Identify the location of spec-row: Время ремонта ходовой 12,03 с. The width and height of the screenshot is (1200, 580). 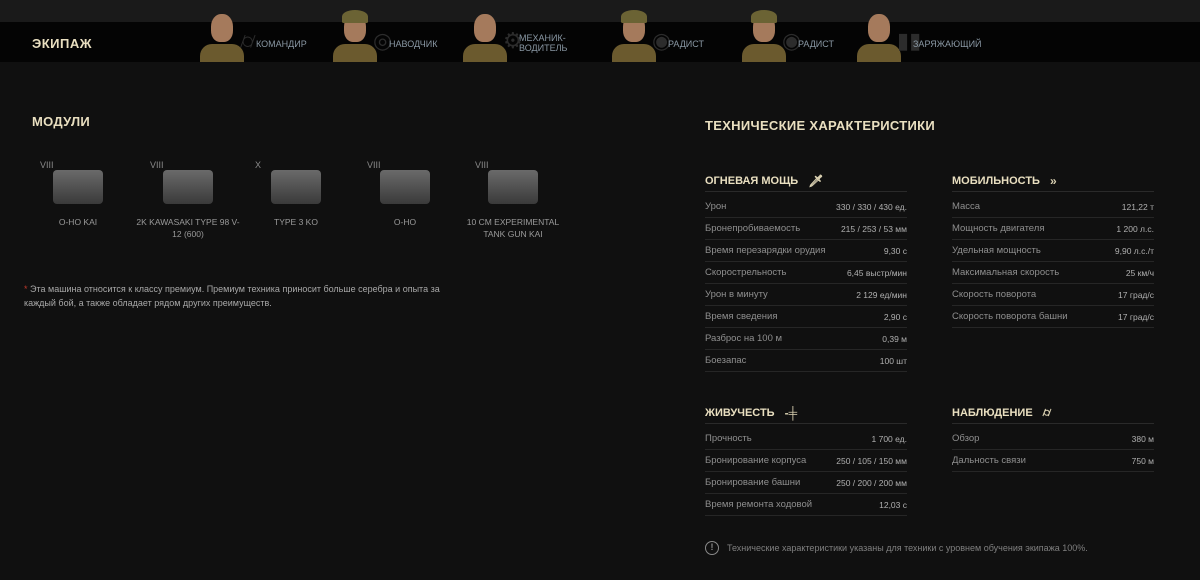
(806, 505).